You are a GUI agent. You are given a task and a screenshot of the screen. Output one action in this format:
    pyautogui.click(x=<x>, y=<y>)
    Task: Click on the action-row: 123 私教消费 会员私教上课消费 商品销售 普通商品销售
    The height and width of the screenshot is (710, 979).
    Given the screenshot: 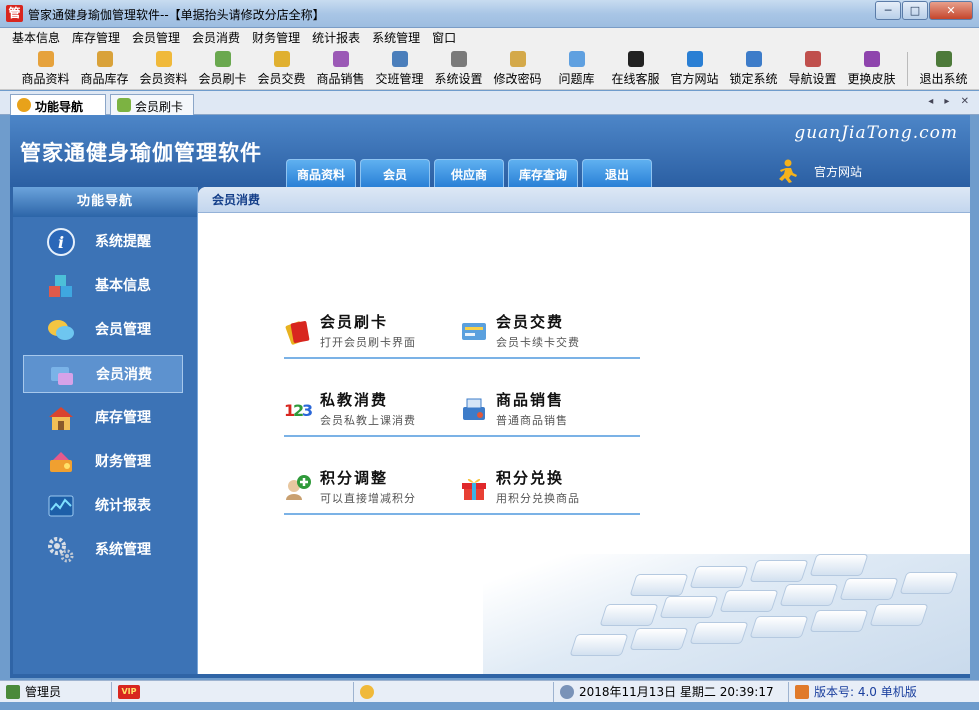 What is the action you would take?
    pyautogui.click(x=462, y=401)
    